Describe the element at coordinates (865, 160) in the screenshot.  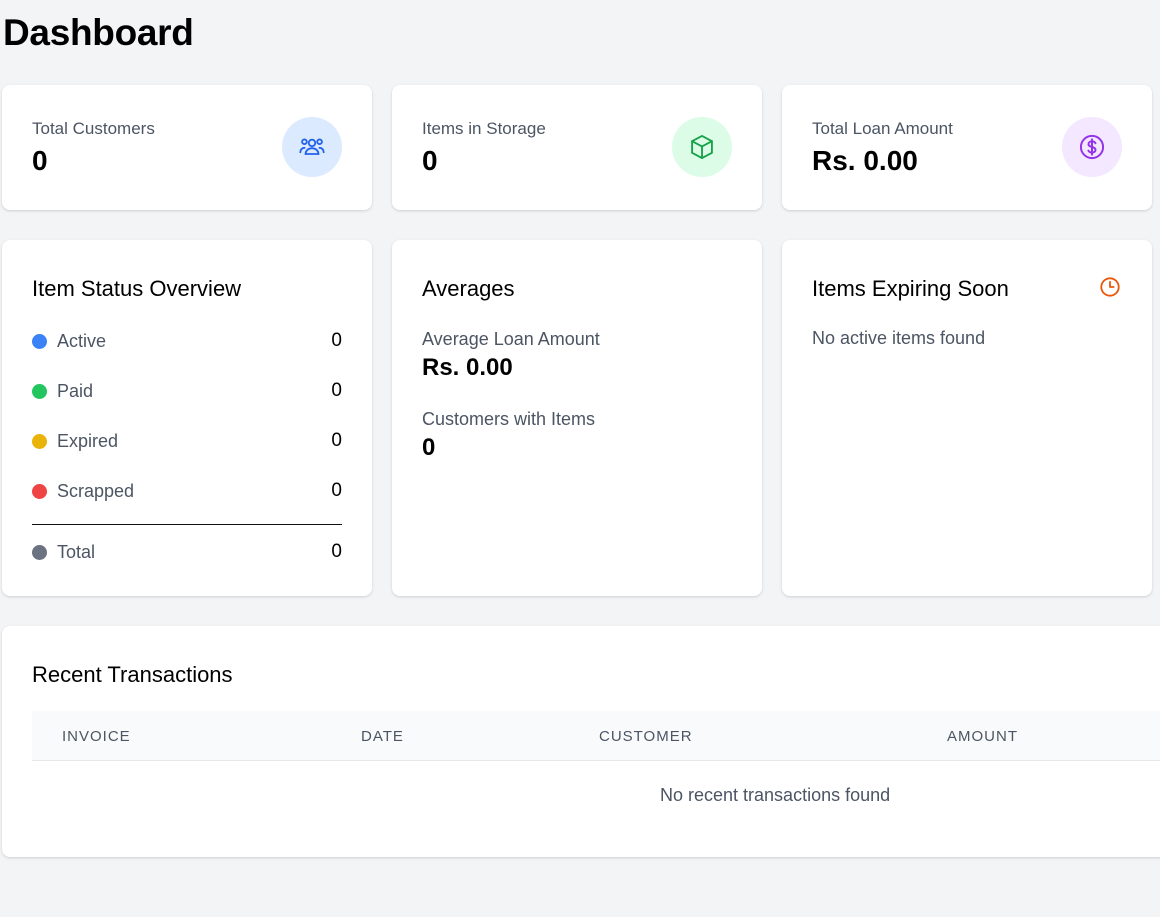
I see `stat-value: Rs. 0.00` at that location.